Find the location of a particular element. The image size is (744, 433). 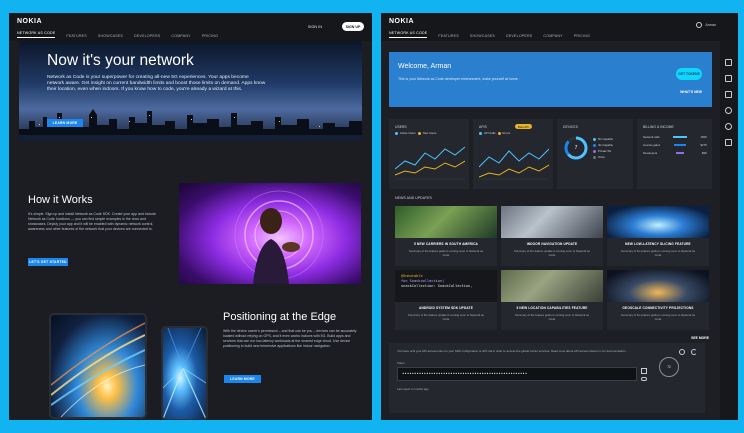

welcome-title: Welcome, Arman is located at coordinates (425, 66).